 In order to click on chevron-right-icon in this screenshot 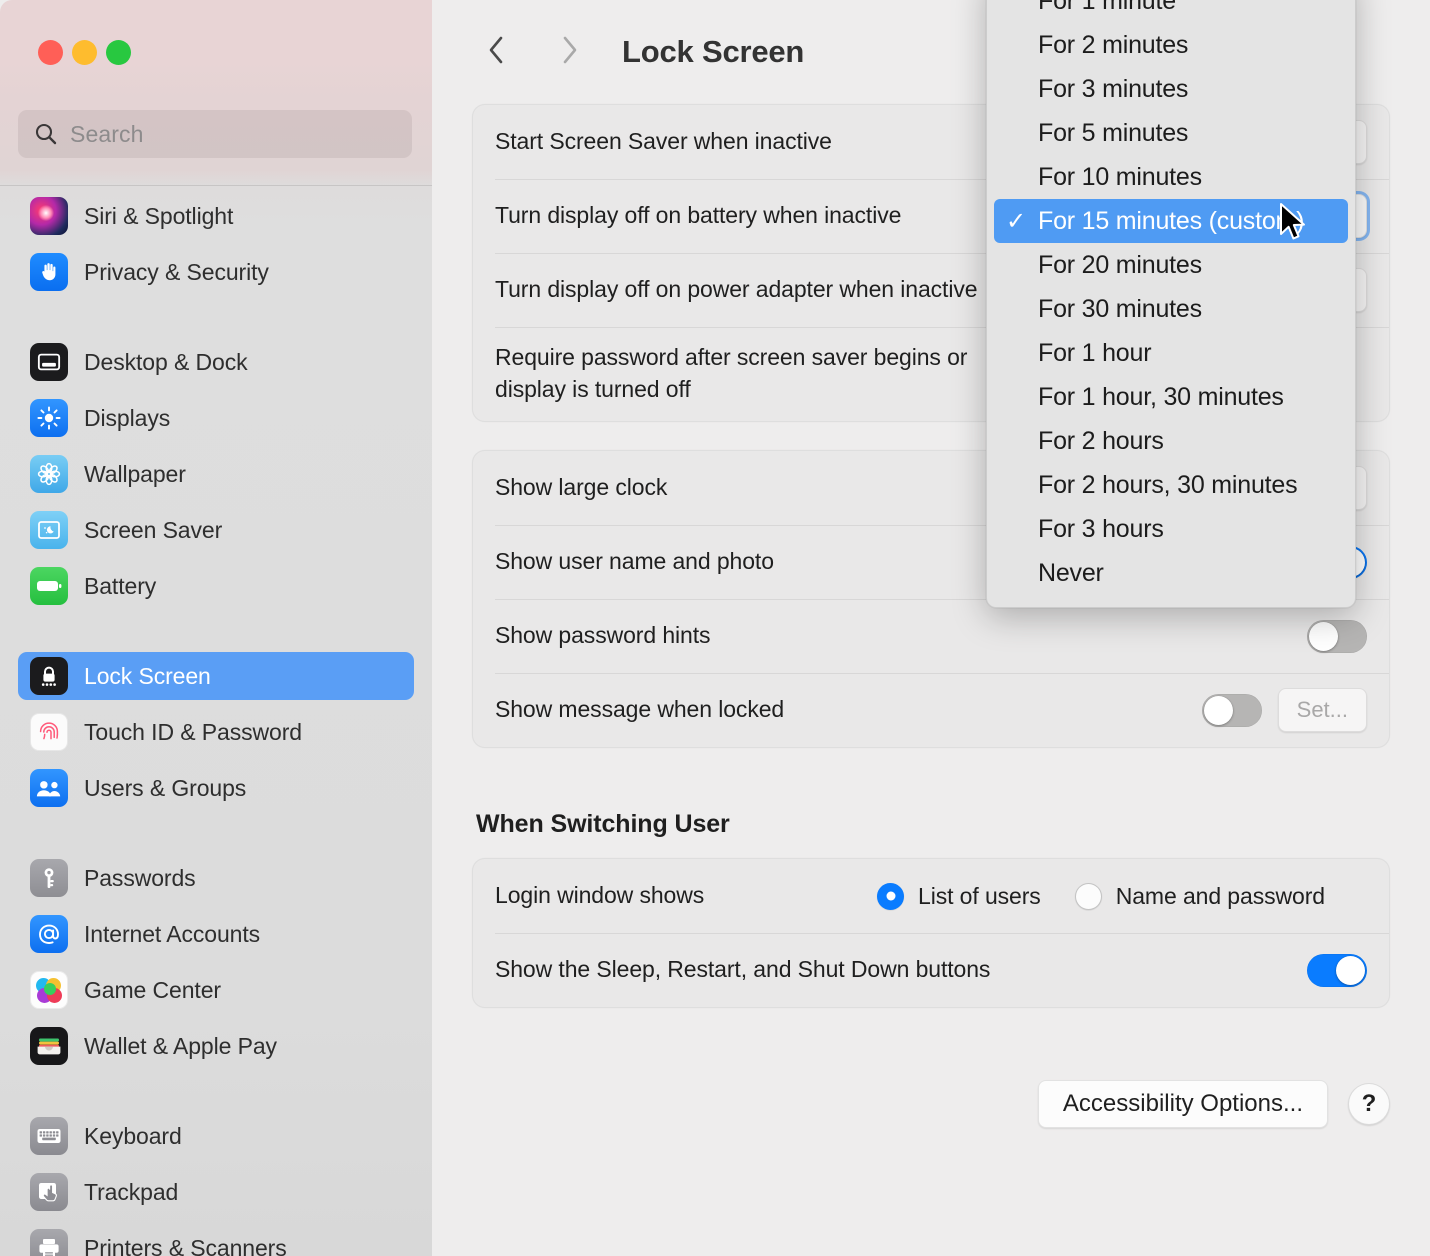, I will do `click(569, 52)`.